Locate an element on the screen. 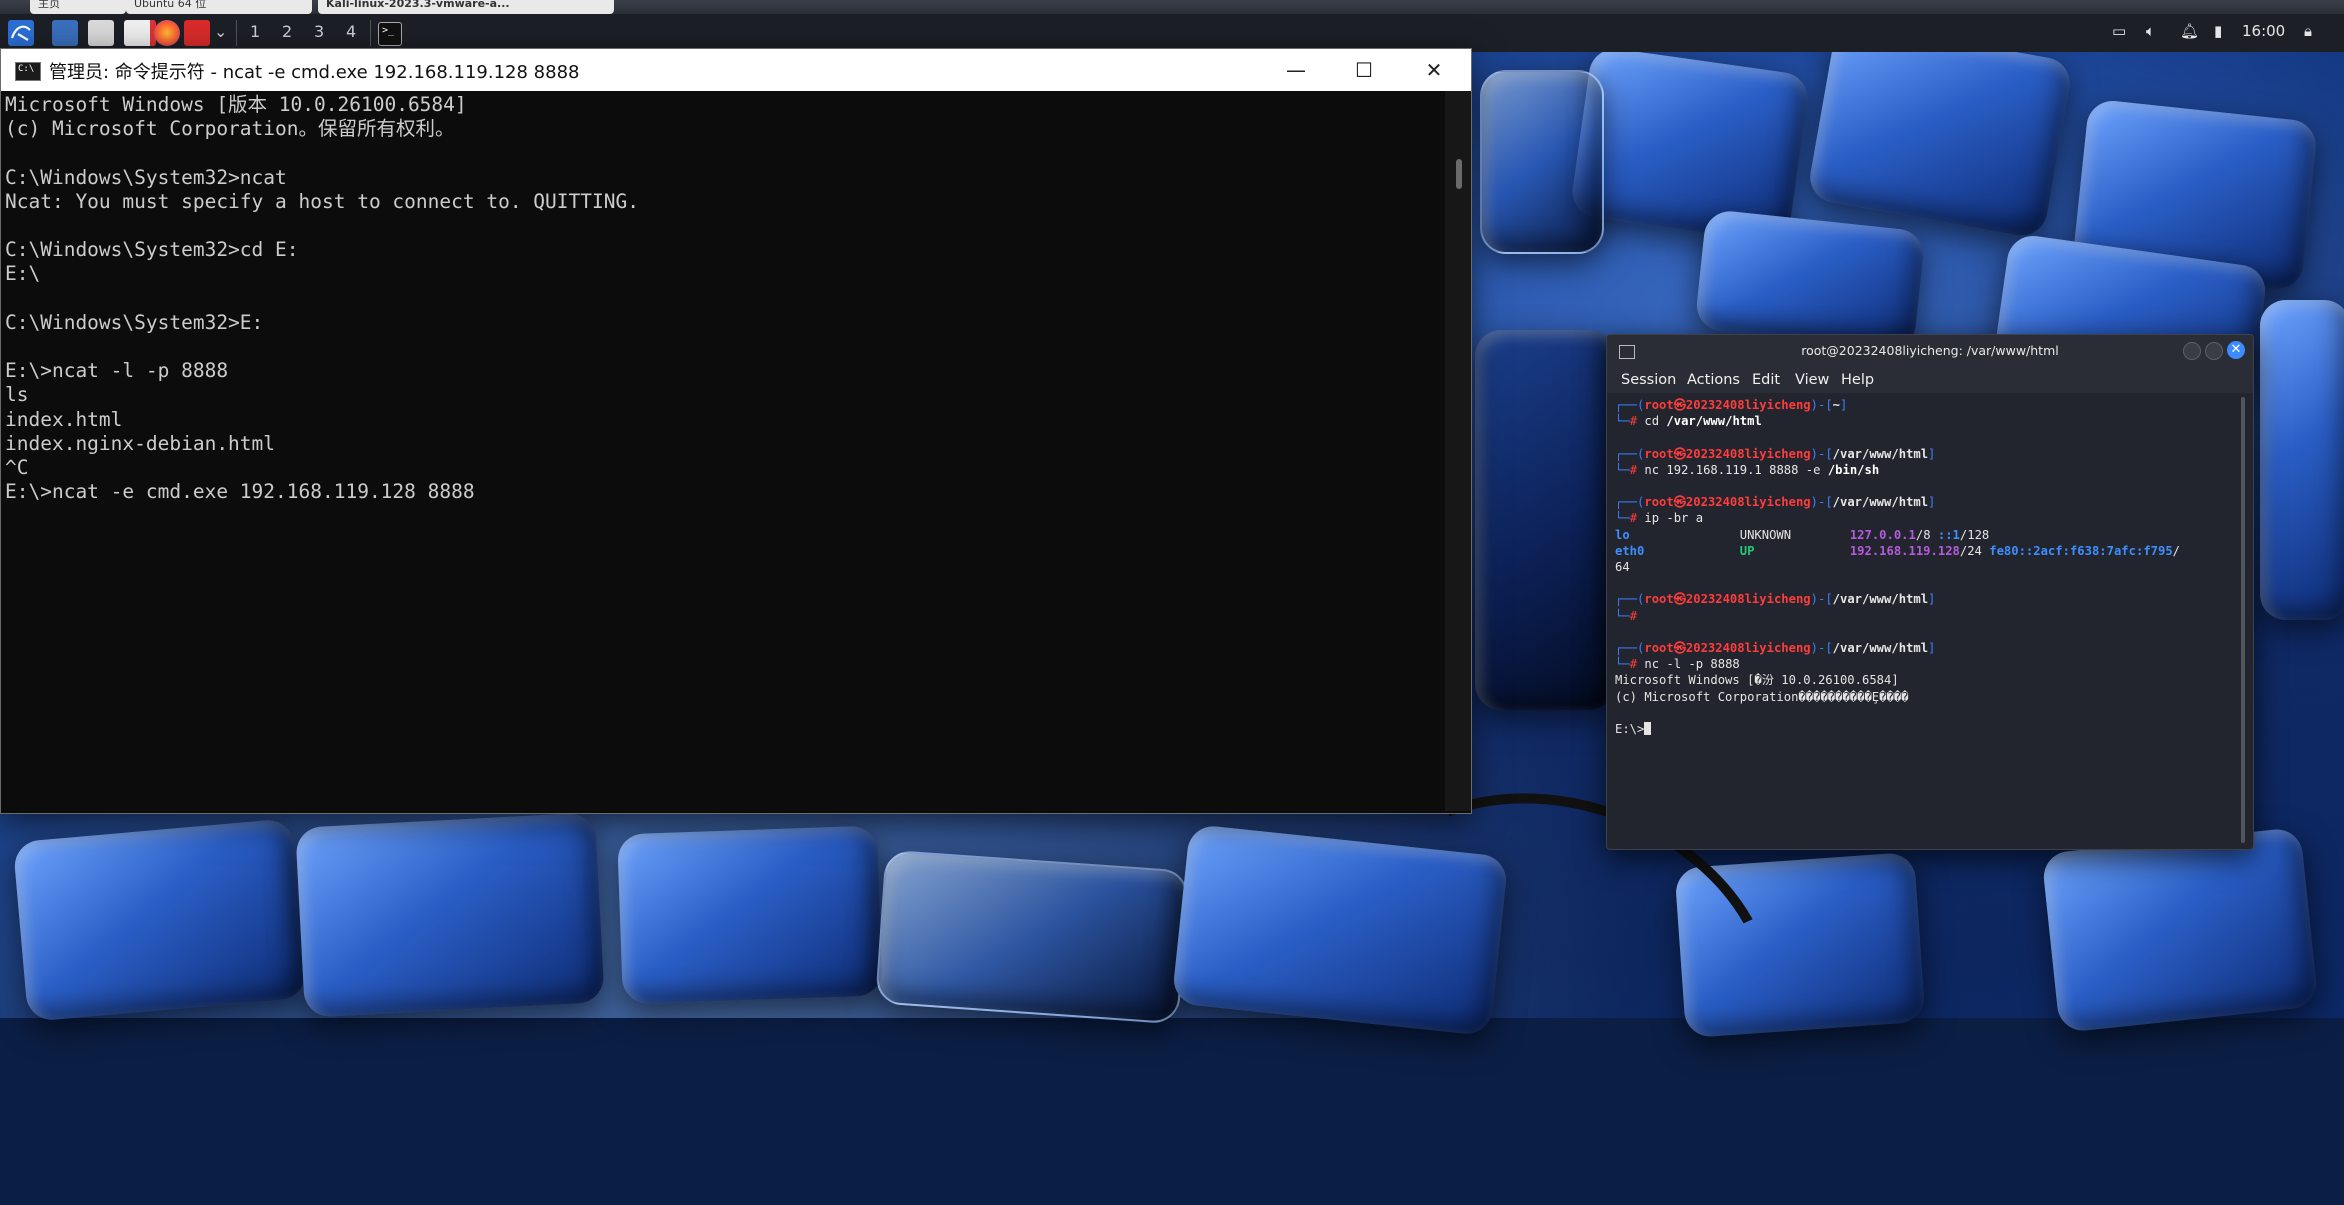 Image resolution: width=2344 pixels, height=1205 pixels. cmd-app-icon is located at coordinates (28, 71).